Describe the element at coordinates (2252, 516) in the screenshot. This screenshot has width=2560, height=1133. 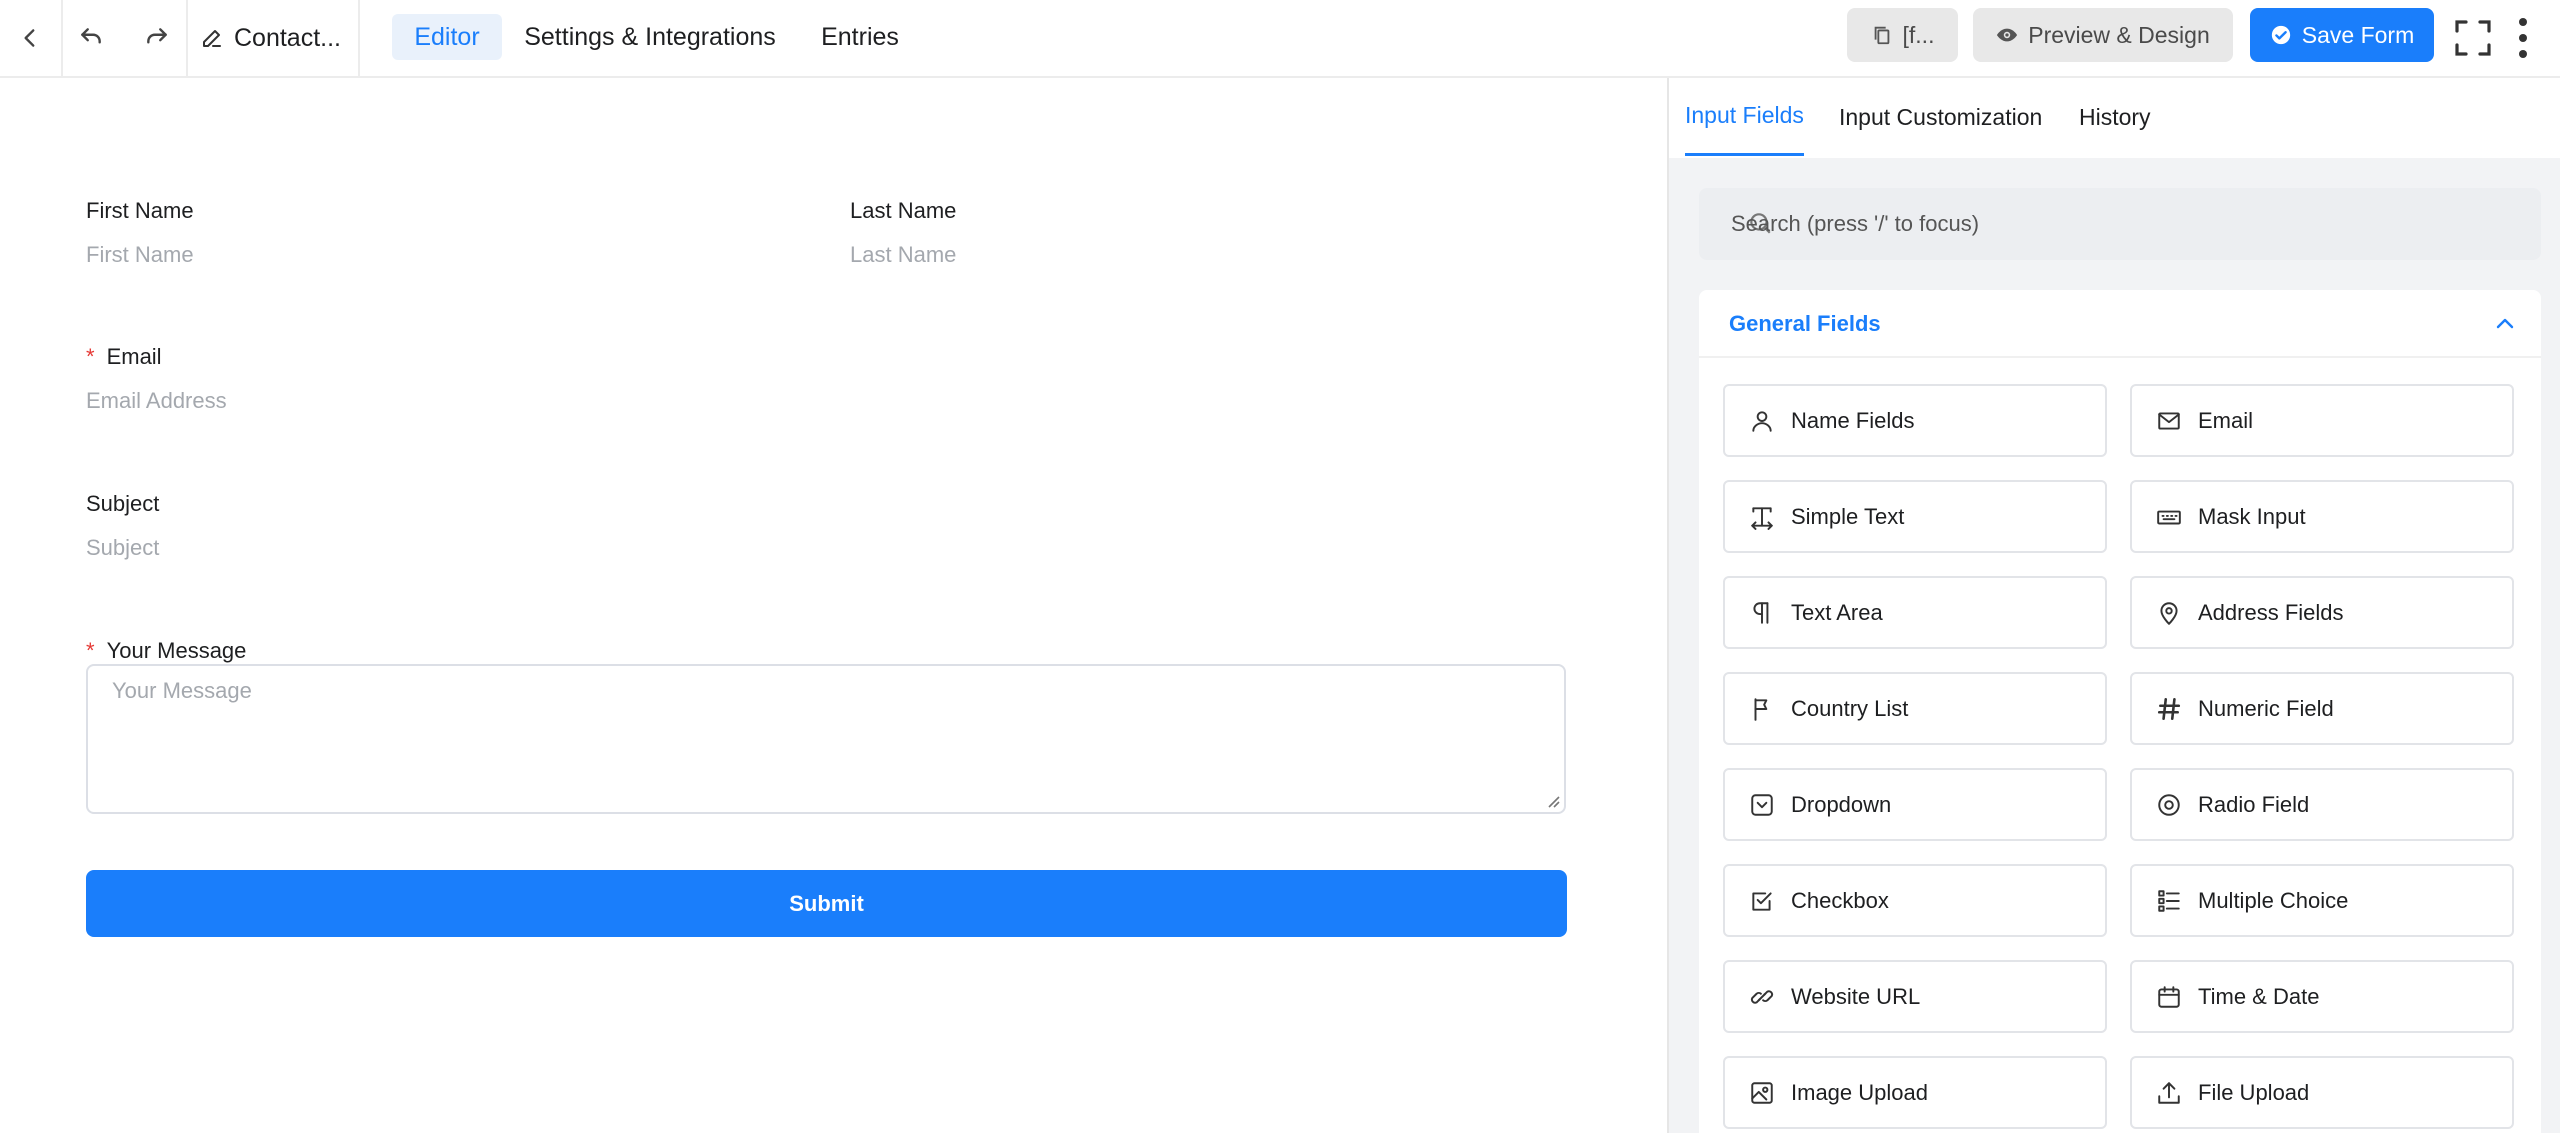
I see `field-label: Mask Input` at that location.